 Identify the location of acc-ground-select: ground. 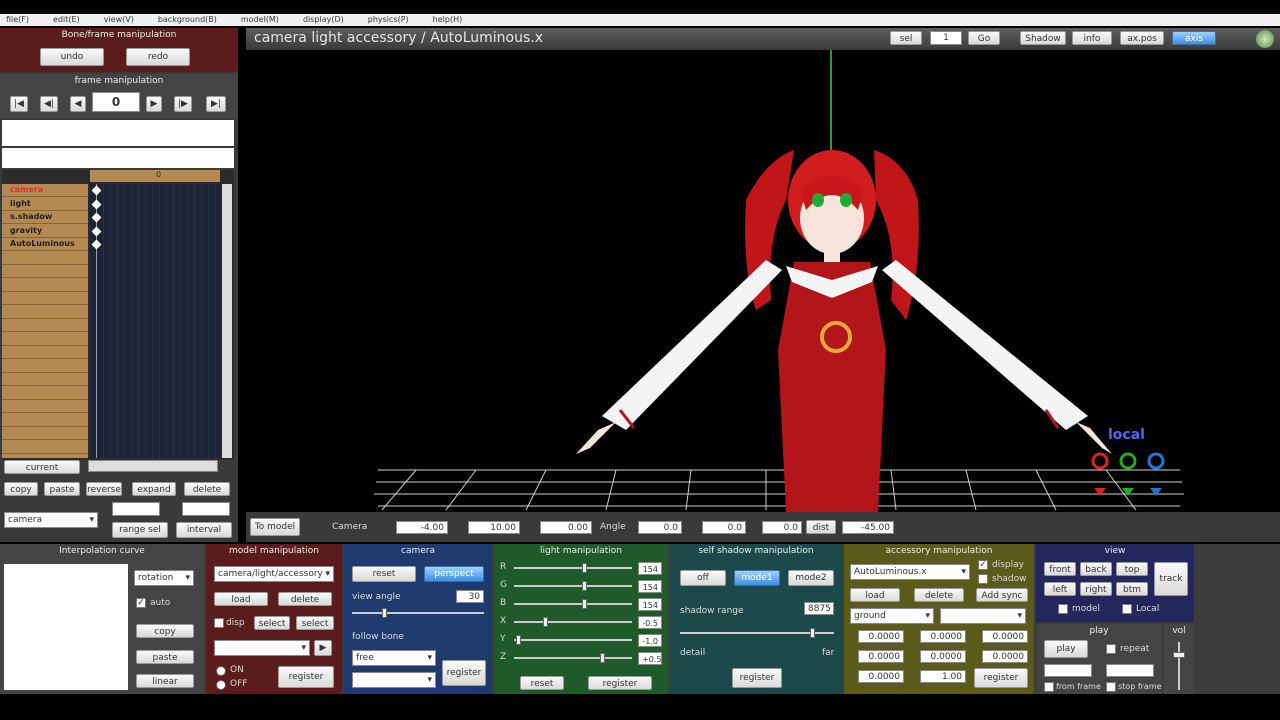
(892, 616).